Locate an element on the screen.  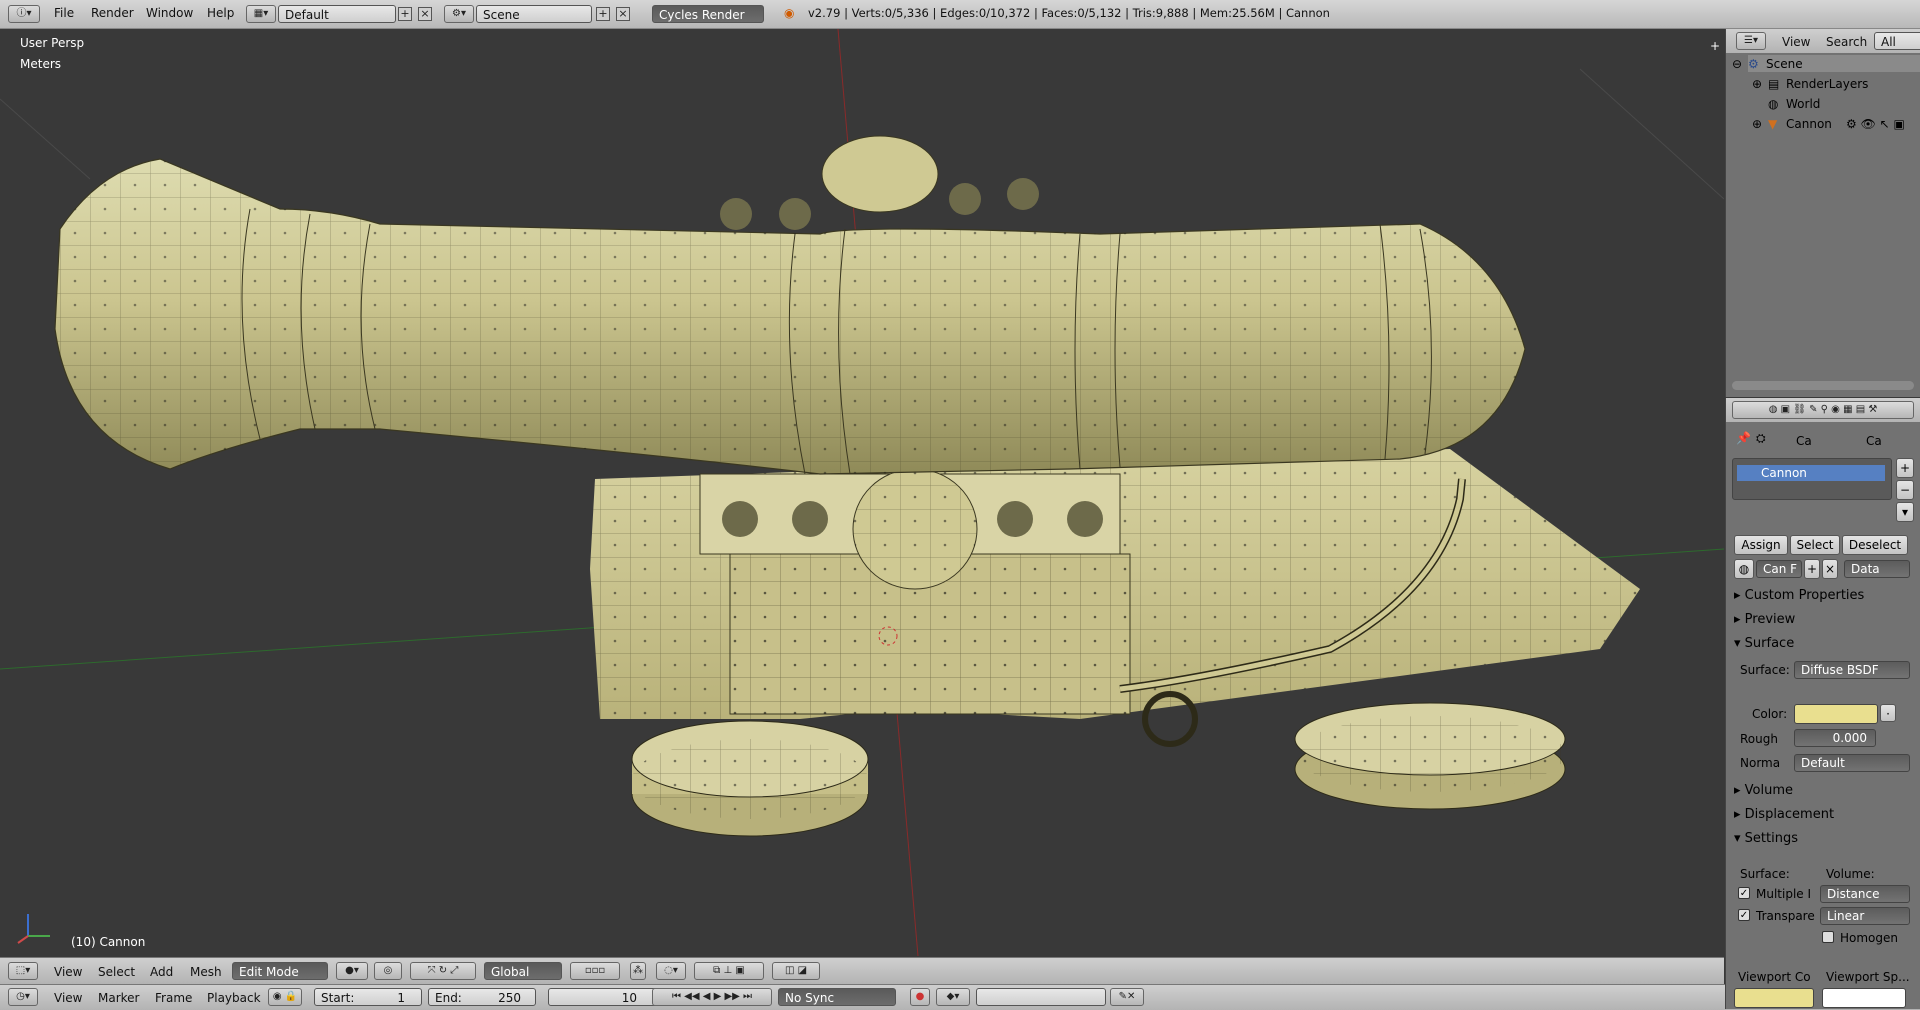
section-preview: ▸ Preview is located at coordinates (1820, 622).